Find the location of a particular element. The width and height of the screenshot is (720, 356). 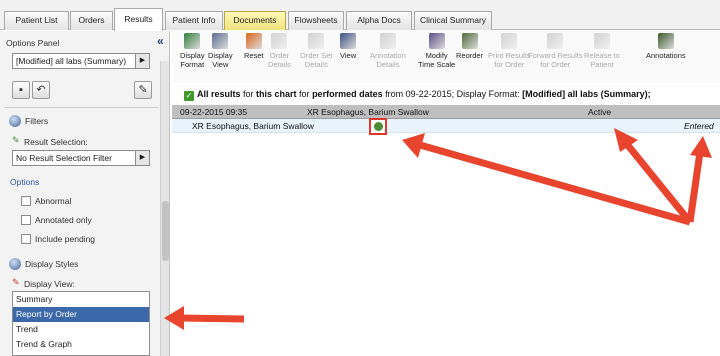

reset-icon is located at coordinates (253, 41).